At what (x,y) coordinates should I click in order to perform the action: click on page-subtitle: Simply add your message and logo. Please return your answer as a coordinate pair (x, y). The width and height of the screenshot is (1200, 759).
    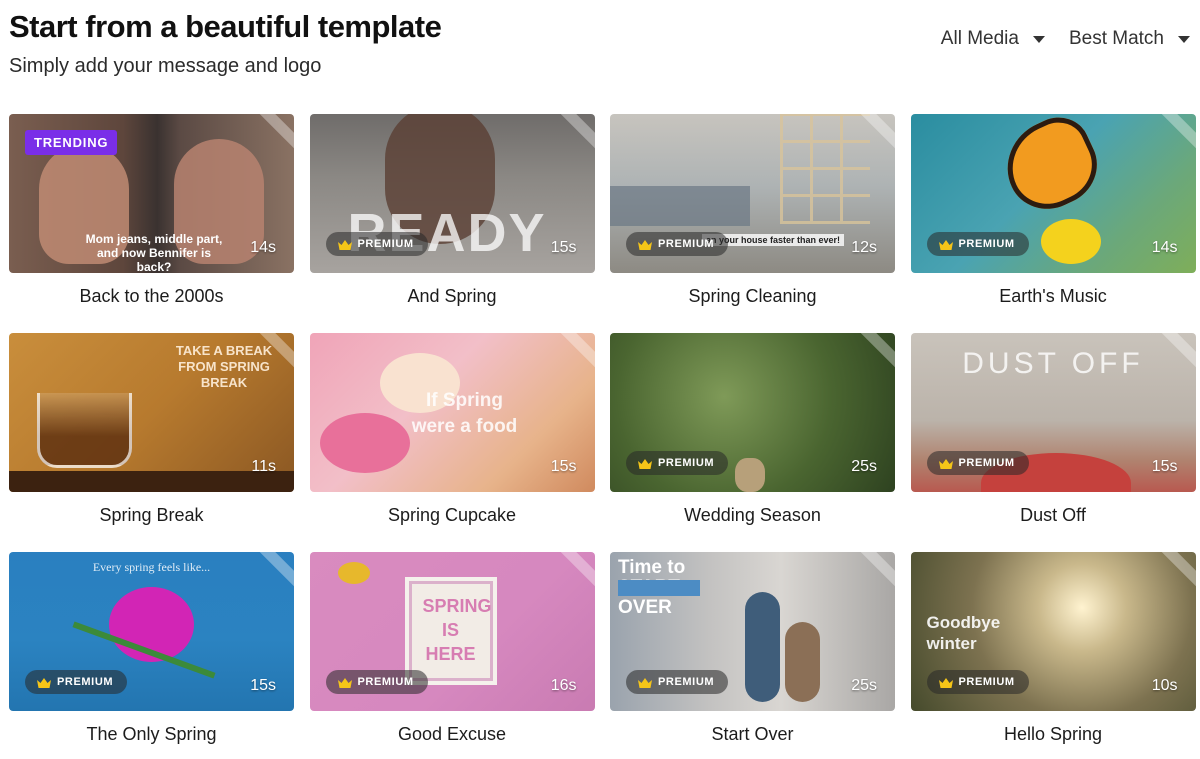
    Looking at the image, I should click on (165, 66).